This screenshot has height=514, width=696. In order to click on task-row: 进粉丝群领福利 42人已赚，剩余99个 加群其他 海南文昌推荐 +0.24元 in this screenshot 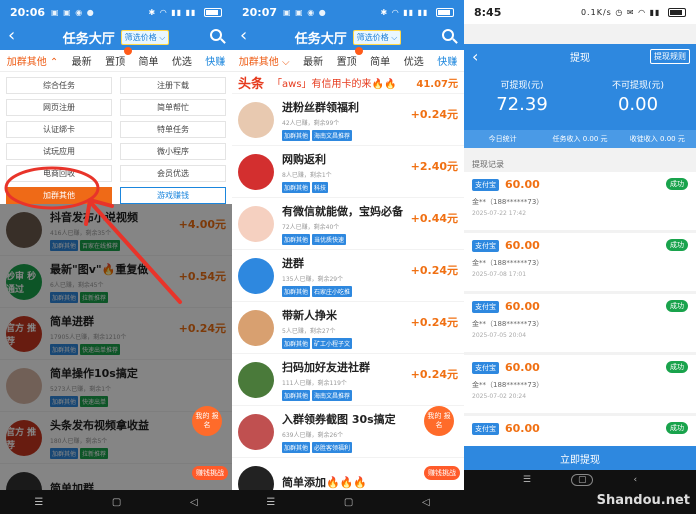, I will do `click(348, 120)`.